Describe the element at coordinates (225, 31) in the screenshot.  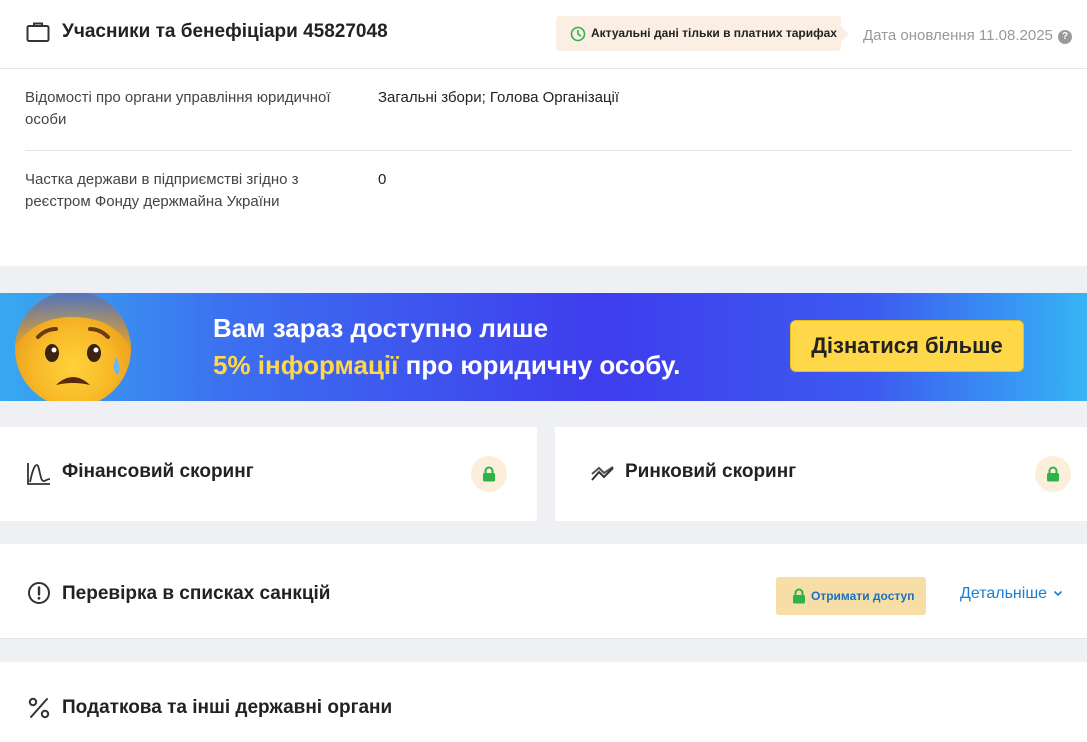
I see `section-title: Учасники та бенефіціари 45827048` at that location.